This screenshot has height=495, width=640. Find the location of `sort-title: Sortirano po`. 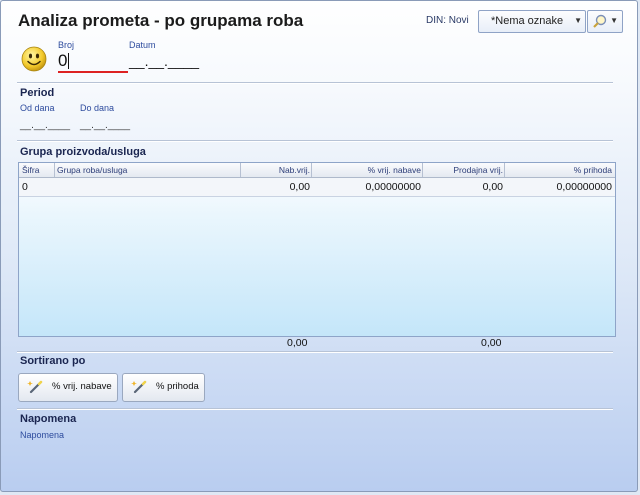

sort-title: Sortirano po is located at coordinates (53, 361).